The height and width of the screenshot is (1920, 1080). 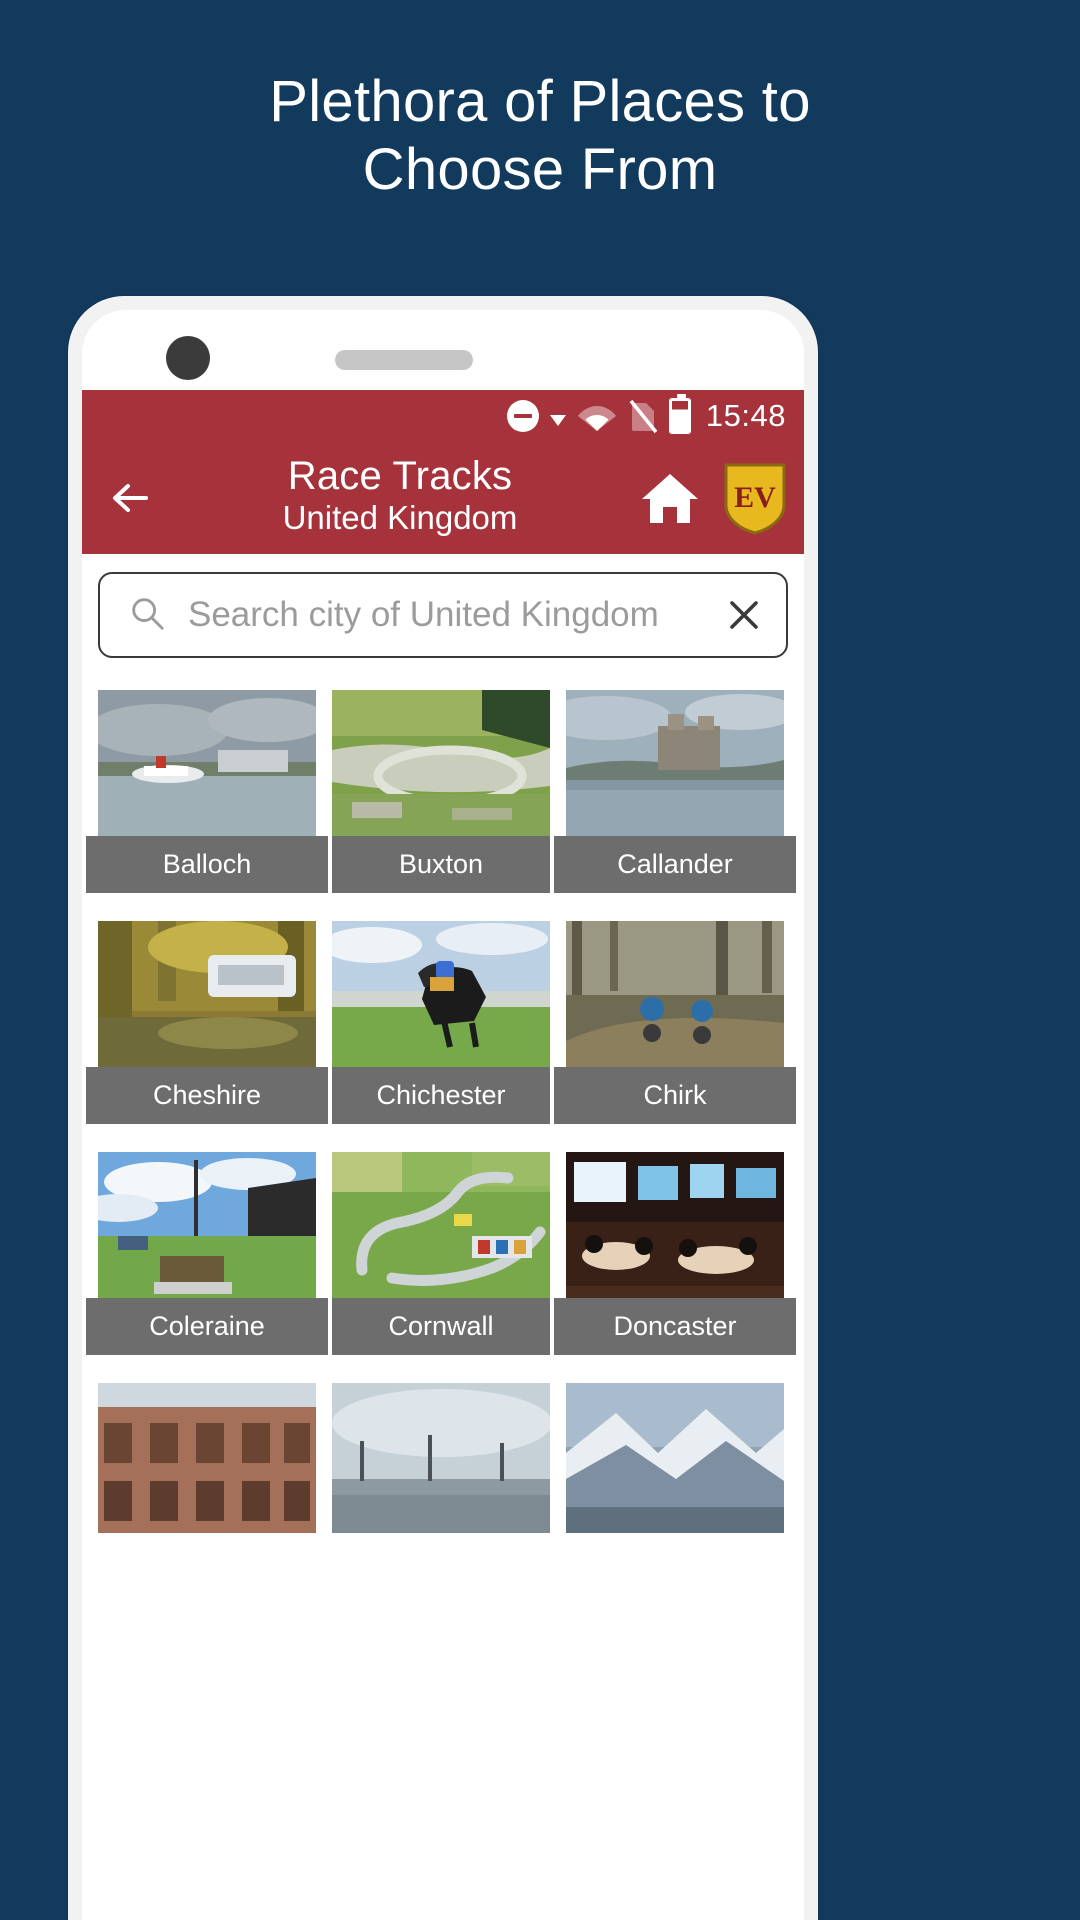 I want to click on tile-label: Coleraine, so click(x=207, y=1326).